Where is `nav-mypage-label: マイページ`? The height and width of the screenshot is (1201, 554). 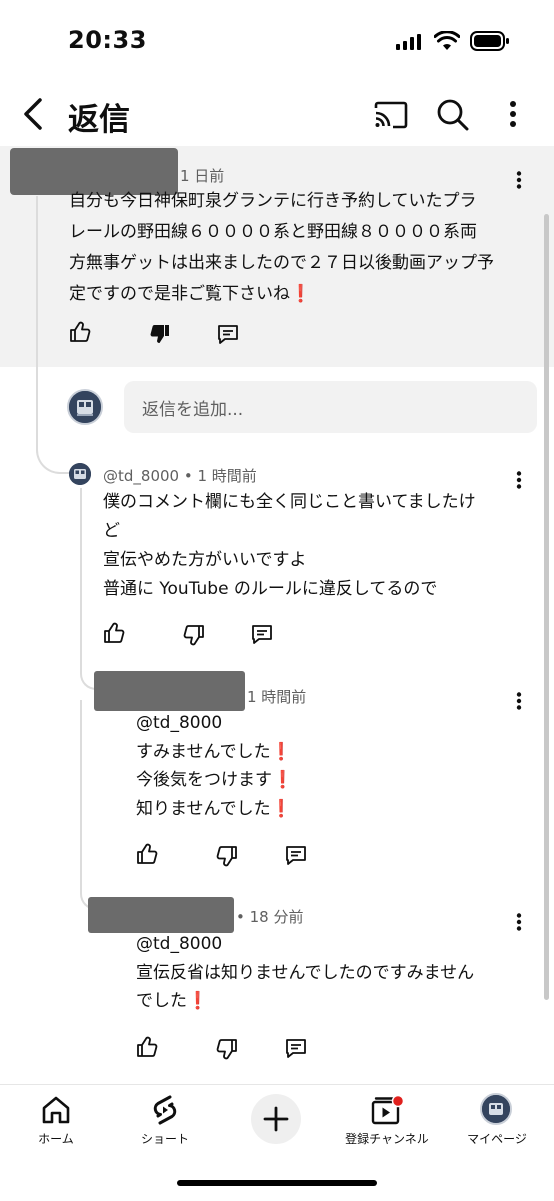
nav-mypage-label: マイページ is located at coordinates (497, 1139).